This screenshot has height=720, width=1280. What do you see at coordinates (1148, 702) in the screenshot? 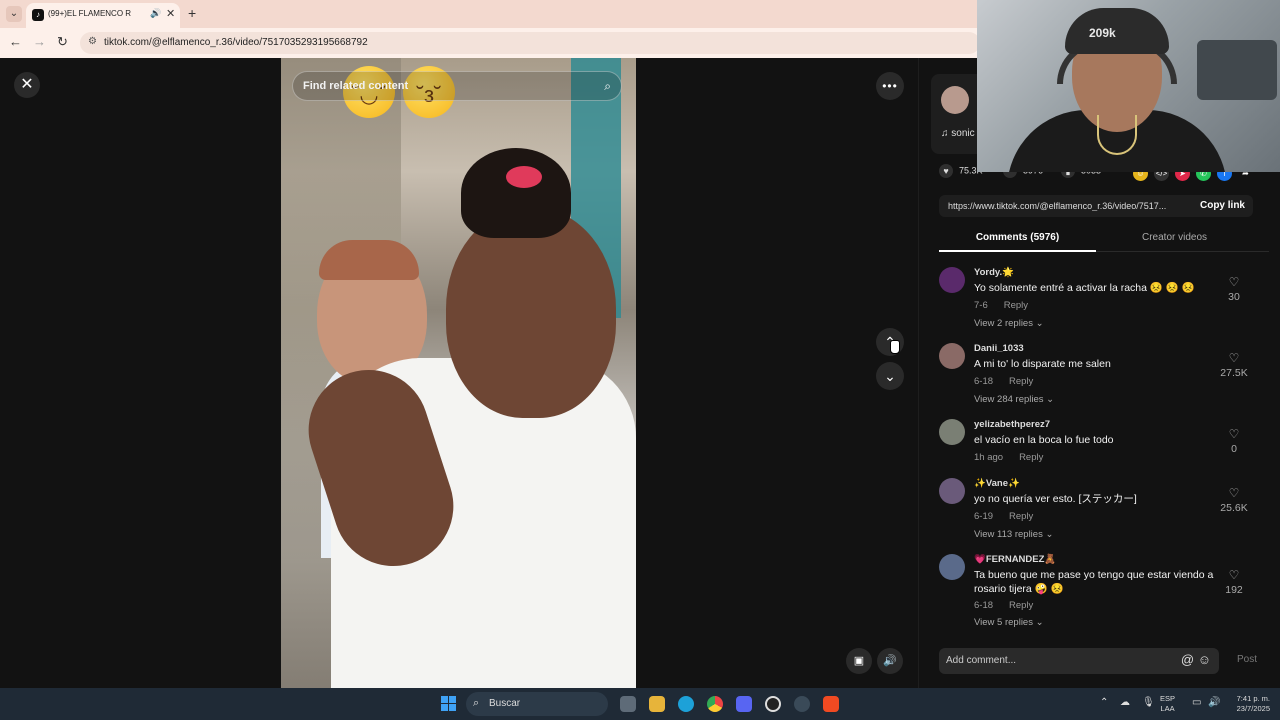
I see `microphone-icon: 🎙` at bounding box center [1148, 702].